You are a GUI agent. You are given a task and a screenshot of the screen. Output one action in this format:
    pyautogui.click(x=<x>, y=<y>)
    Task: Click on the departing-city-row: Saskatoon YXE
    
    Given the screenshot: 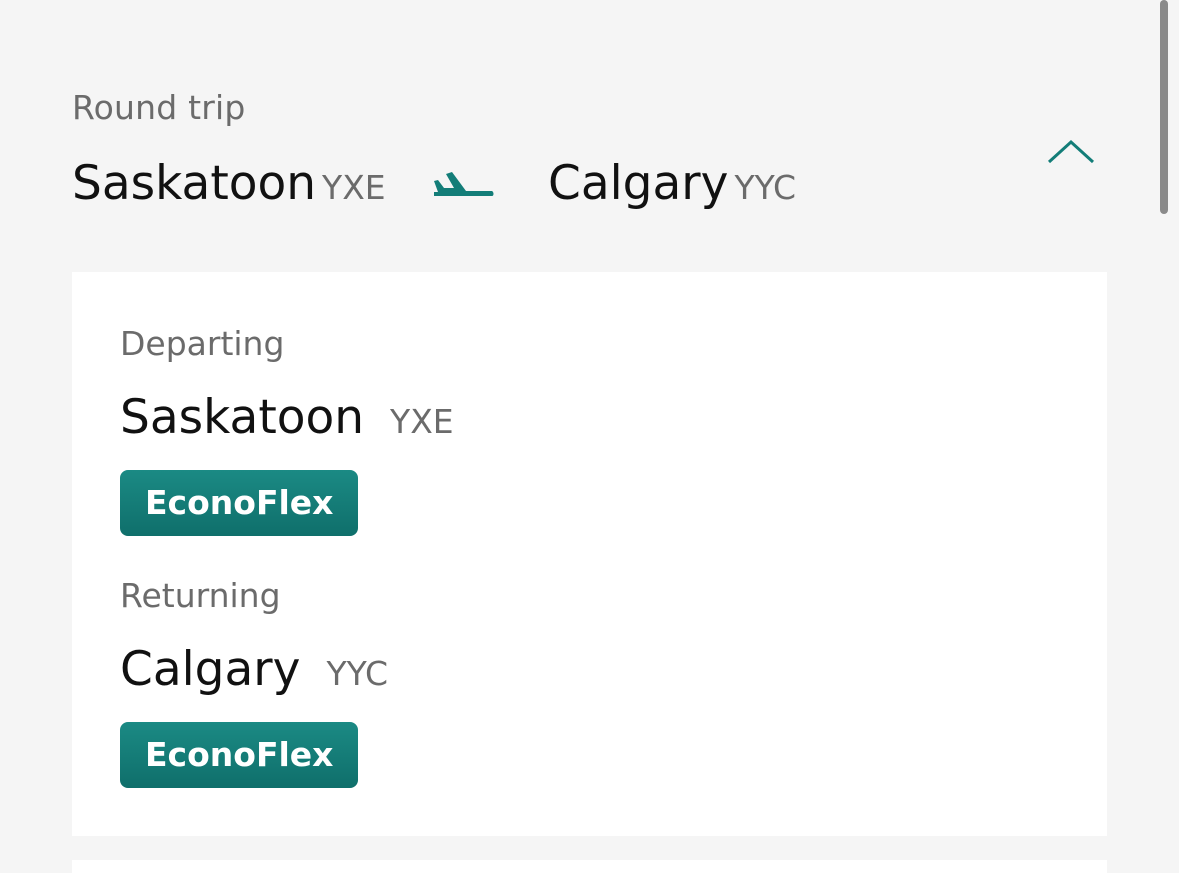 What is the action you would take?
    pyautogui.click(x=287, y=417)
    